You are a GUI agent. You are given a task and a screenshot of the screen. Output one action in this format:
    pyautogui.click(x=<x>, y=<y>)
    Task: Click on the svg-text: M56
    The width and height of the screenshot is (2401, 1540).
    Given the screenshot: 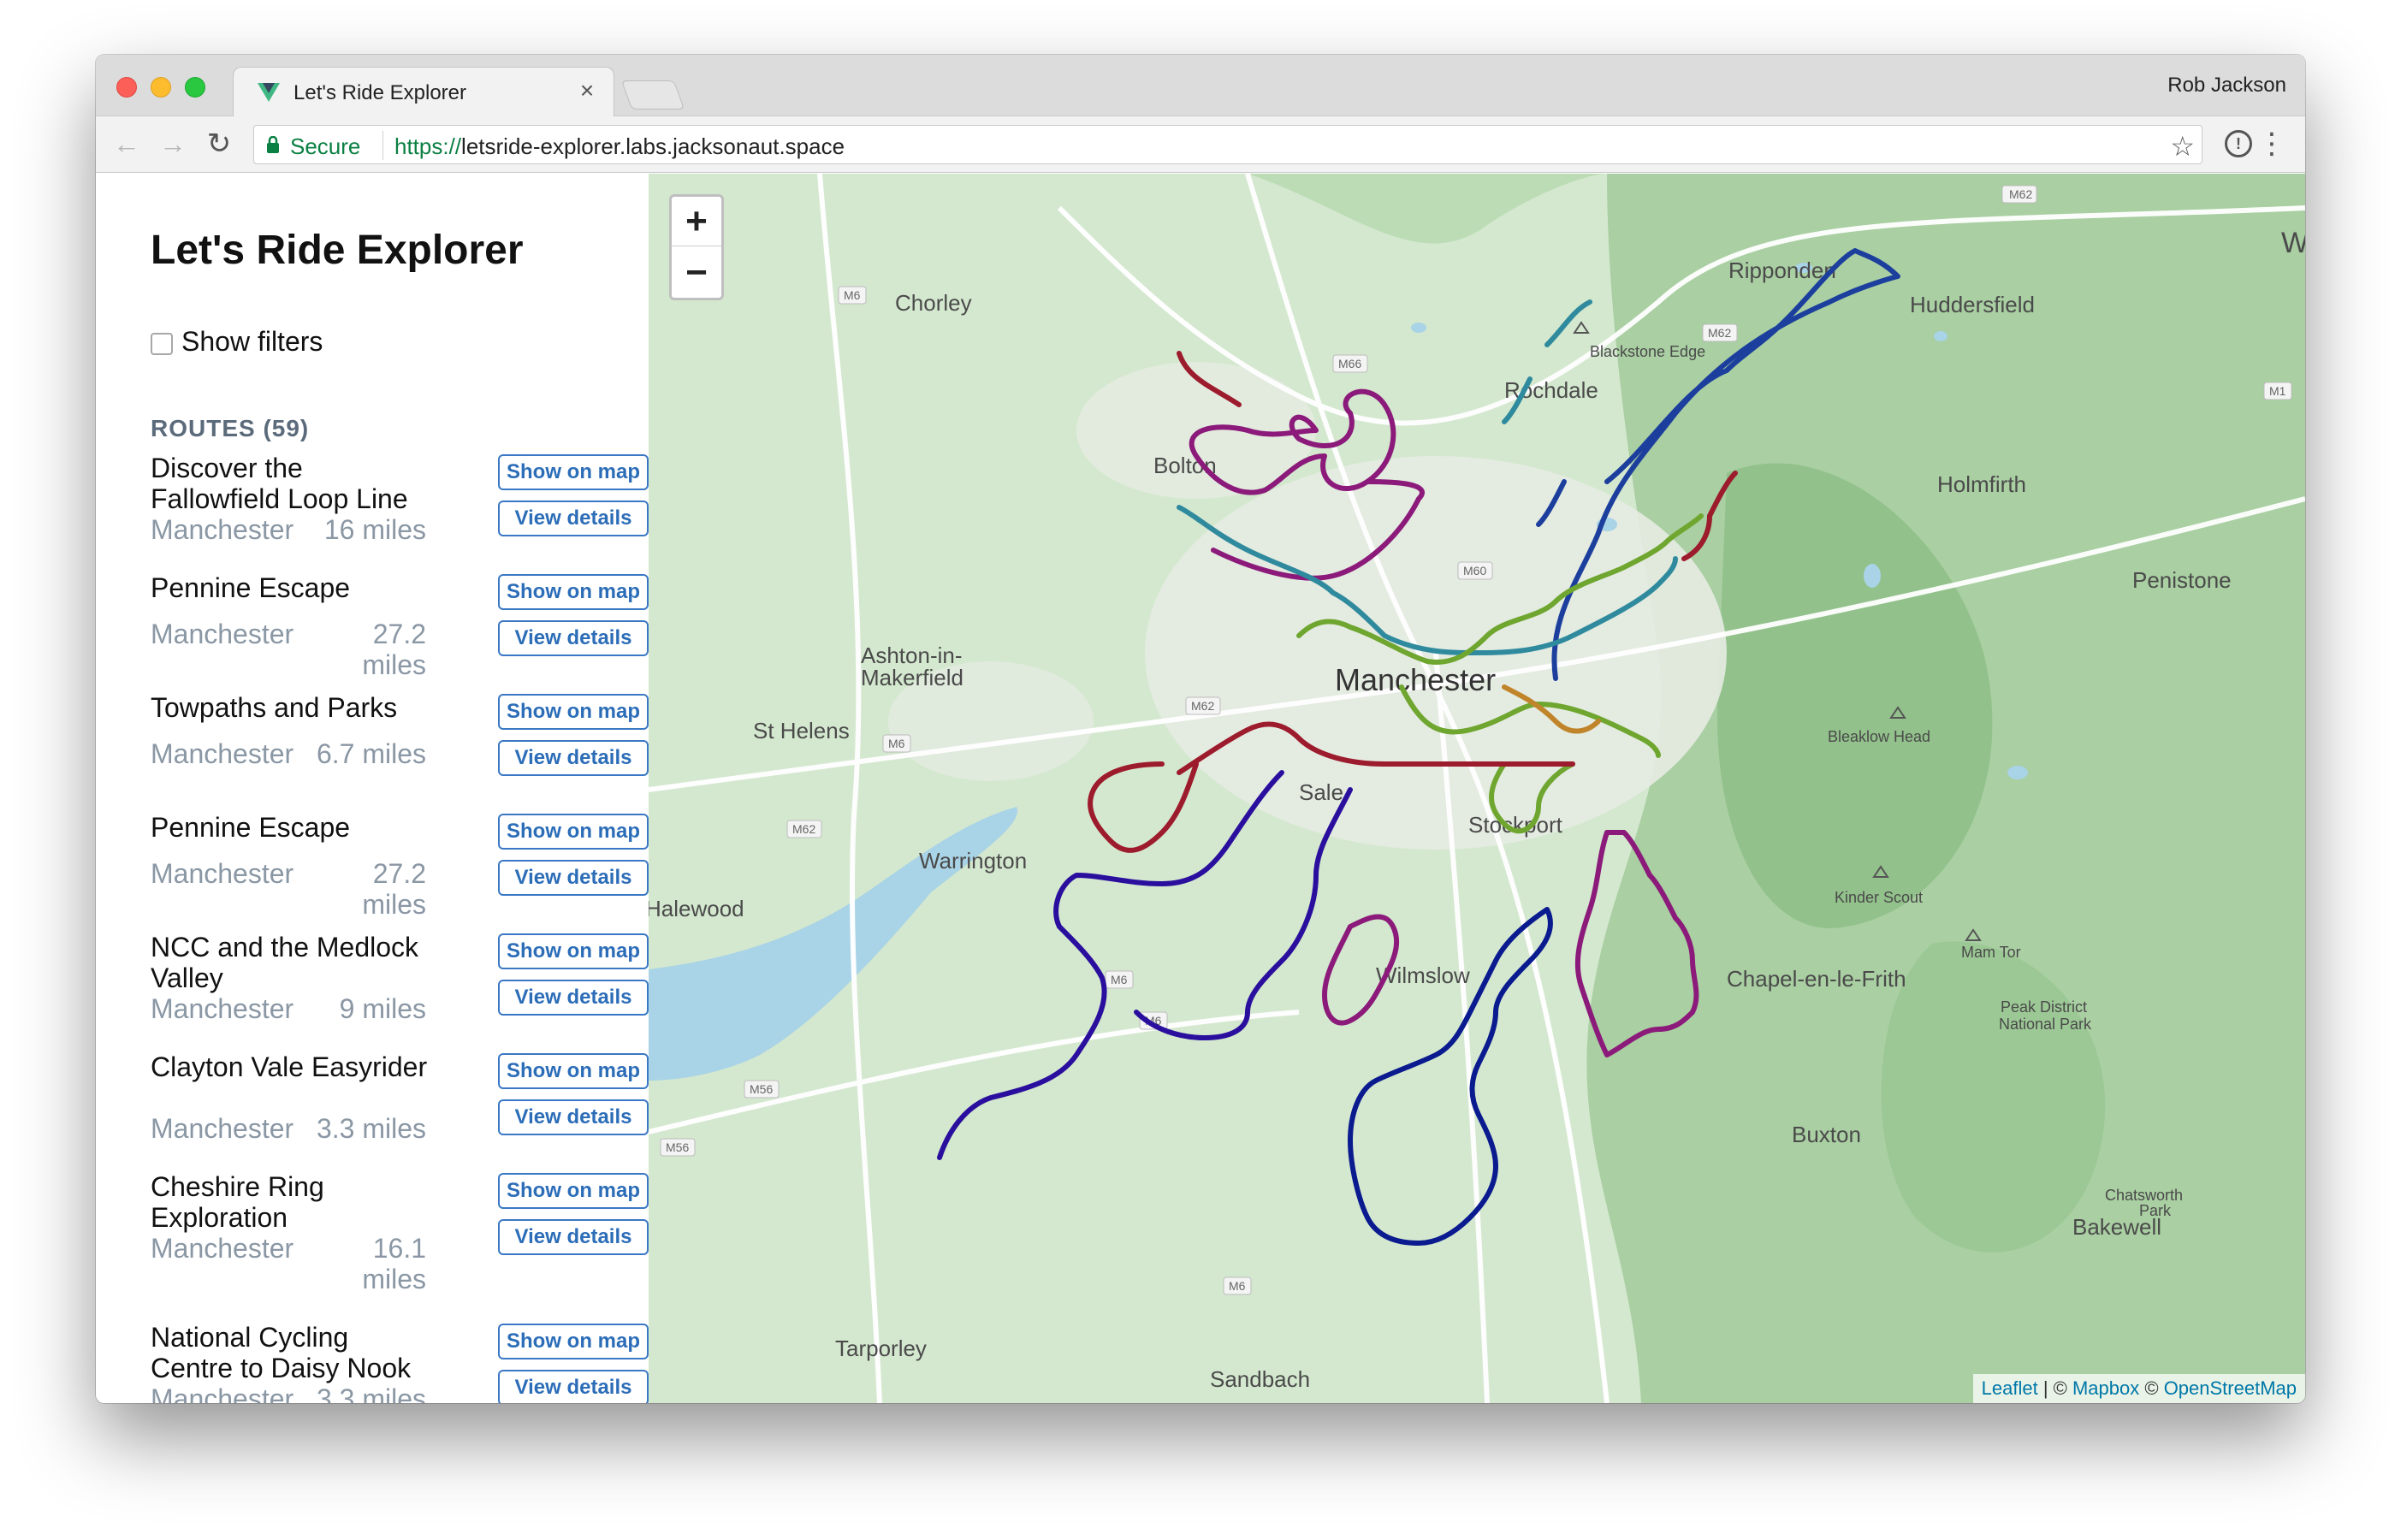 What is the action you would take?
    pyautogui.click(x=761, y=1089)
    